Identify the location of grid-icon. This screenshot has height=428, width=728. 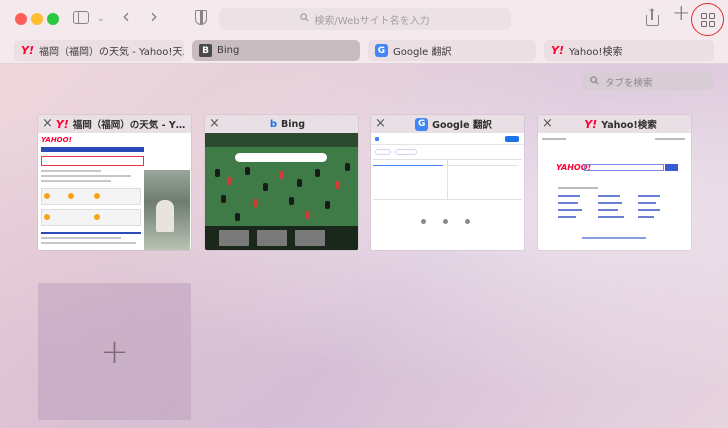
(707, 19).